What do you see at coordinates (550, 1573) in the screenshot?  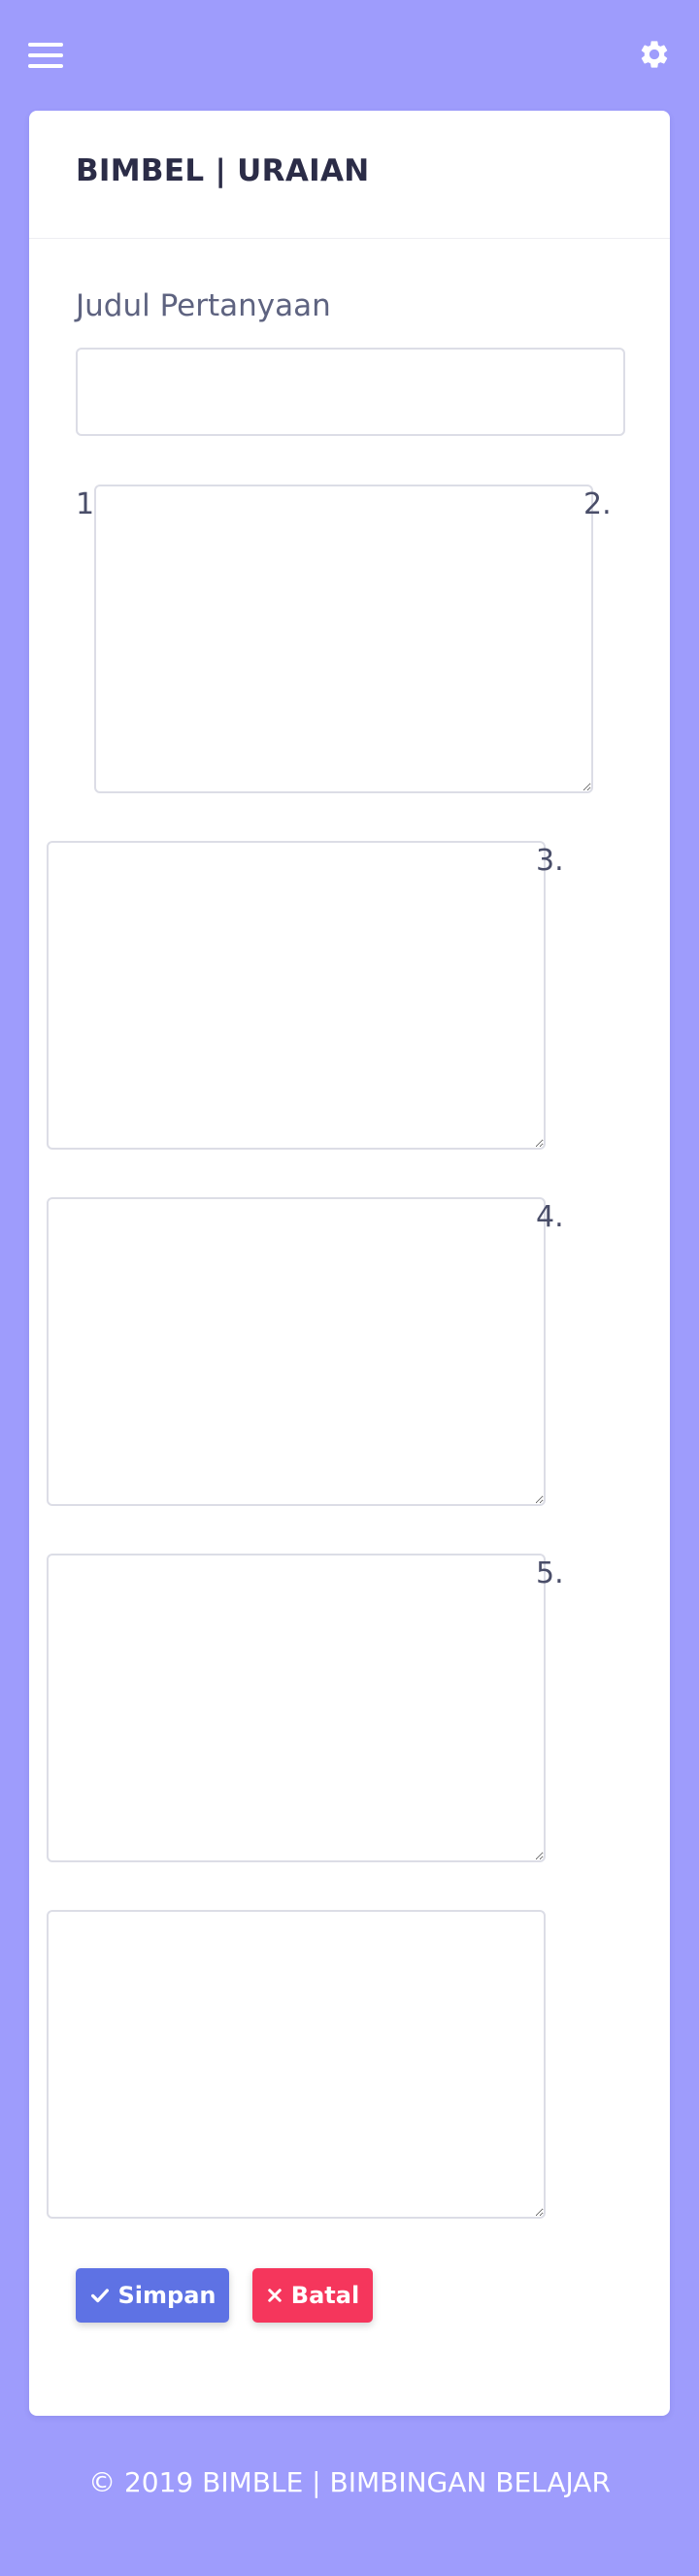 I see `answer-number-5: 5.` at bounding box center [550, 1573].